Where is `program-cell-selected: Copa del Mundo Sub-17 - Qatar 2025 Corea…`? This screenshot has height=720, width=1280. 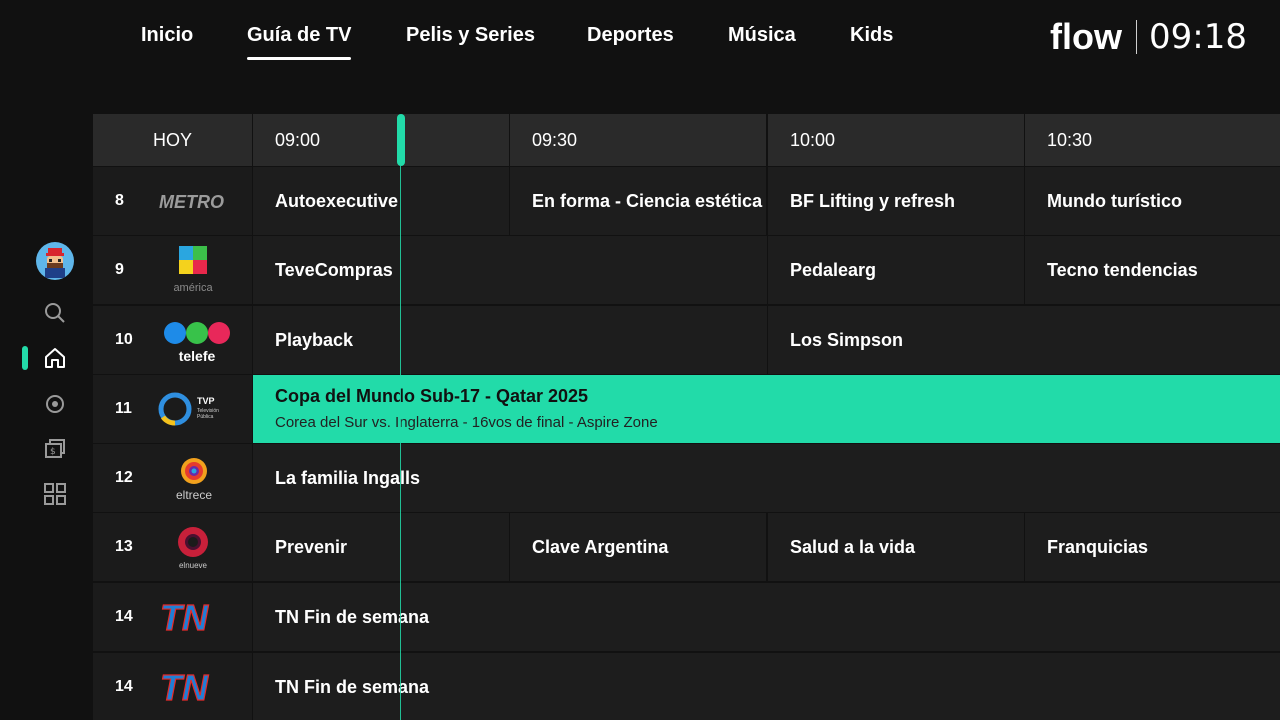
program-cell-selected: Copa del Mundo Sub-17 - Qatar 2025 Corea… is located at coordinates (766, 409).